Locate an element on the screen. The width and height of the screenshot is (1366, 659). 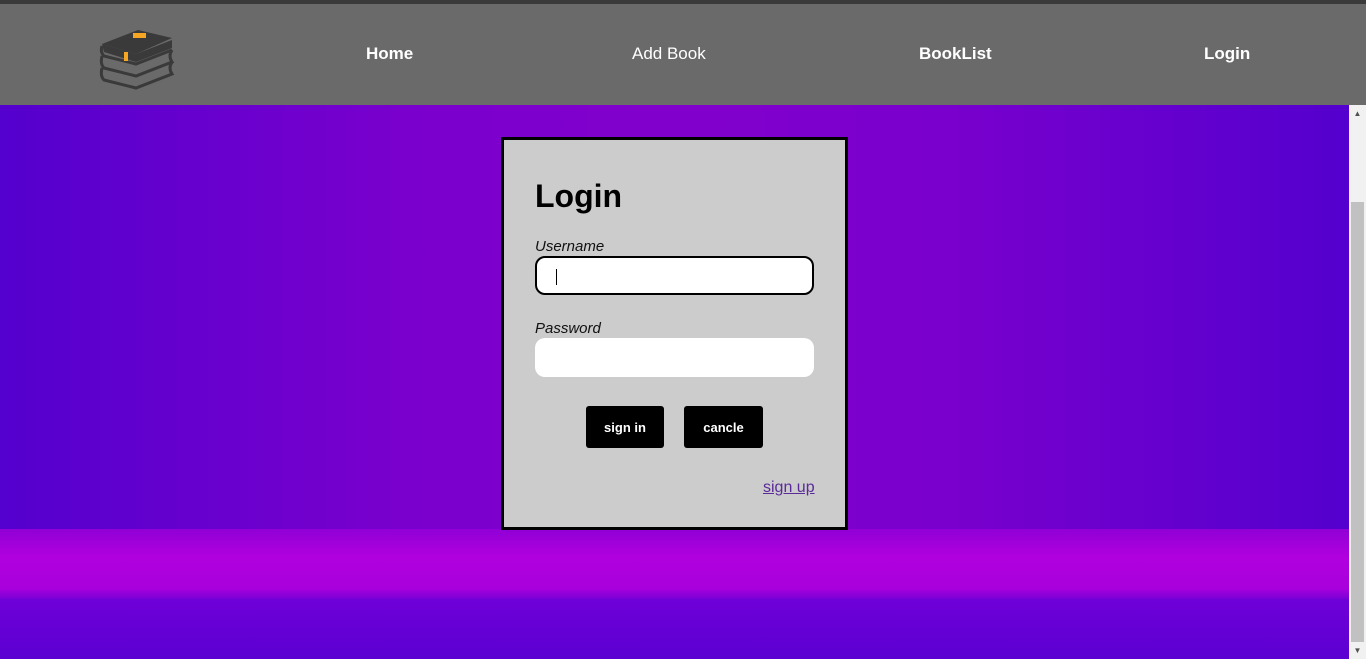
username-input is located at coordinates (674, 275).